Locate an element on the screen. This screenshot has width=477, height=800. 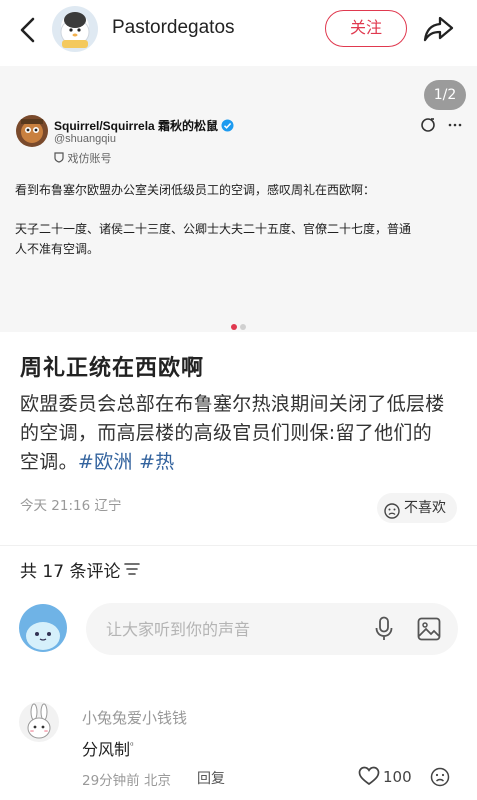
comment-input is located at coordinates (272, 629).